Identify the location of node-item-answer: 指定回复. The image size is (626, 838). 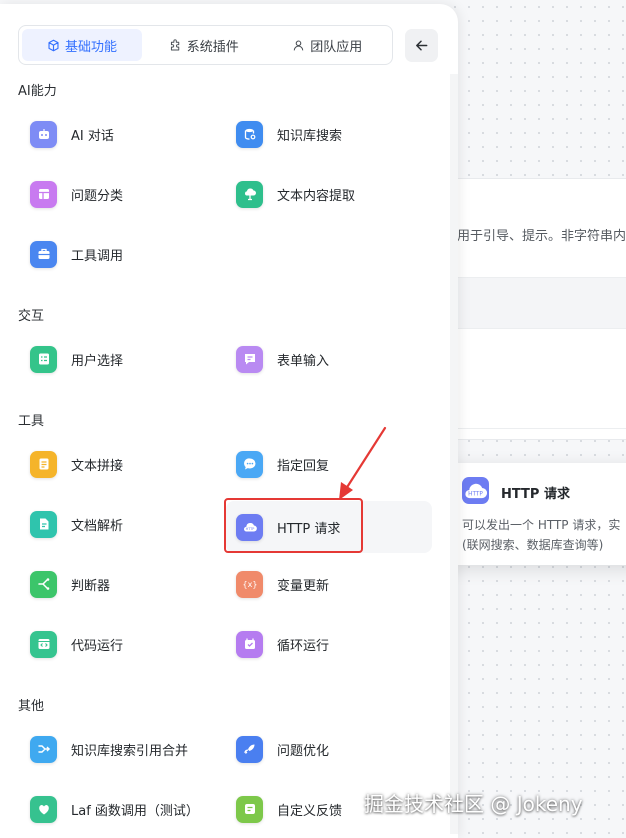
(329, 464).